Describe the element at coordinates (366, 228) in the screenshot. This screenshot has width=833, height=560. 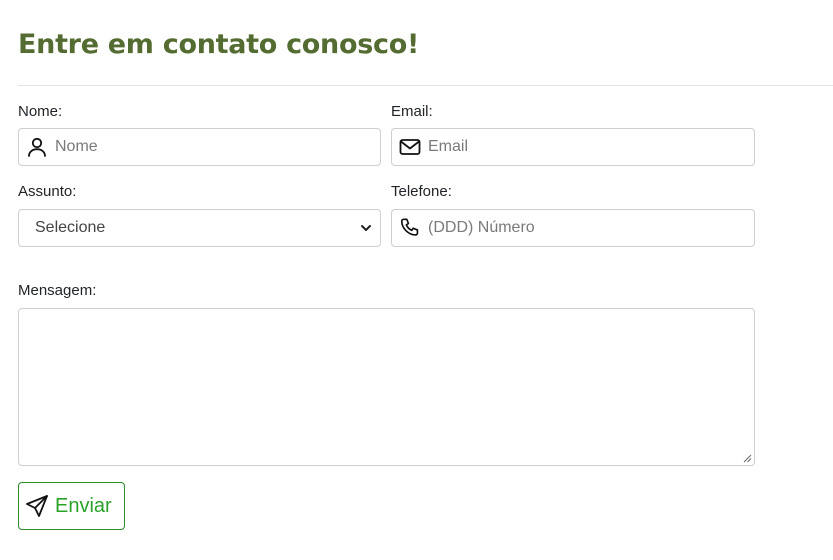
I see `chevron-down-icon` at that location.